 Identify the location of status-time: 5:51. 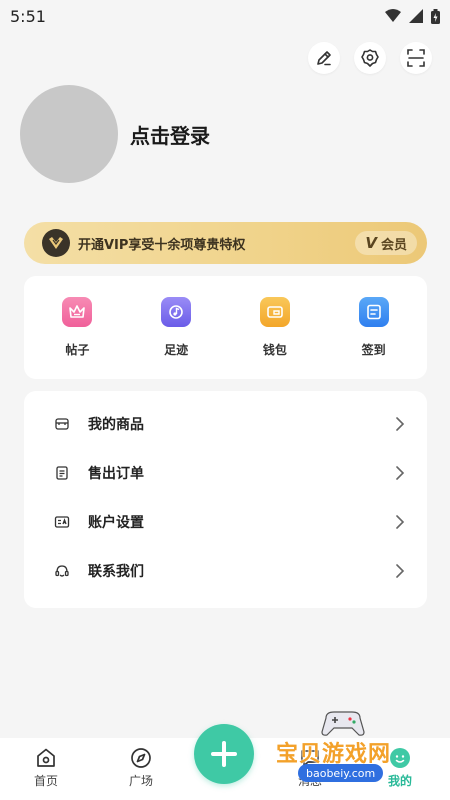
(28, 16).